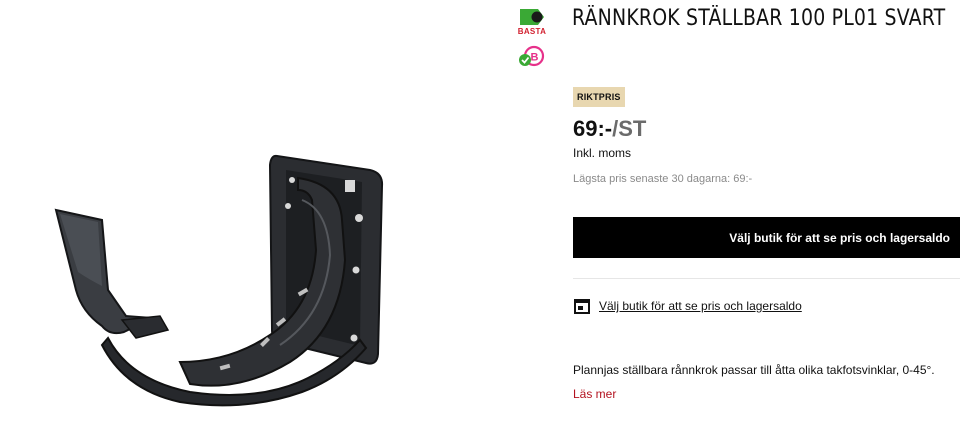  I want to click on store-icon, so click(582, 306).